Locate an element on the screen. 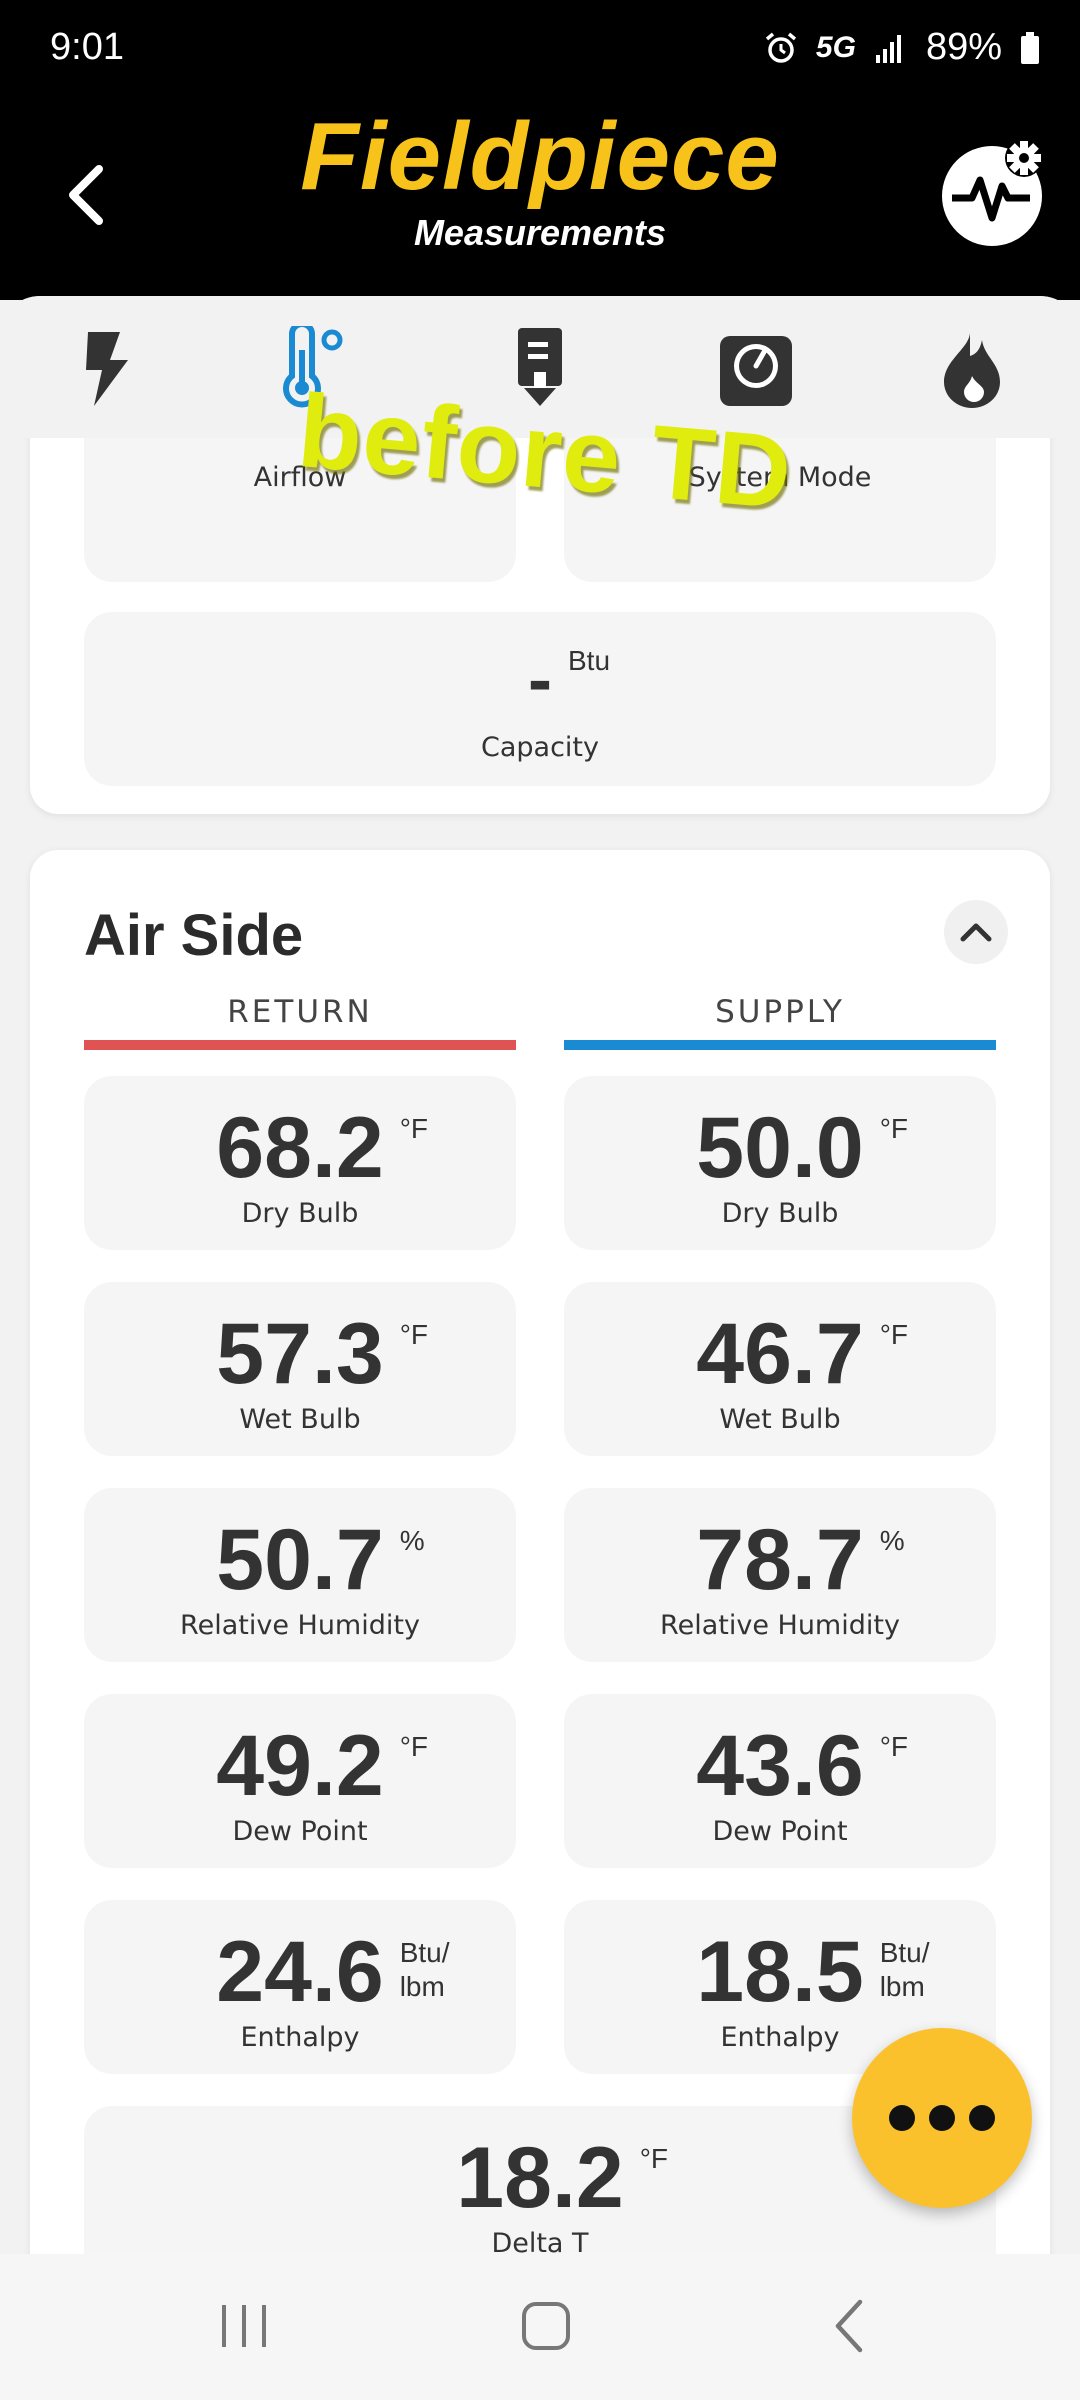 The image size is (1080, 2400). capacity-unit: Btu is located at coordinates (589, 660).